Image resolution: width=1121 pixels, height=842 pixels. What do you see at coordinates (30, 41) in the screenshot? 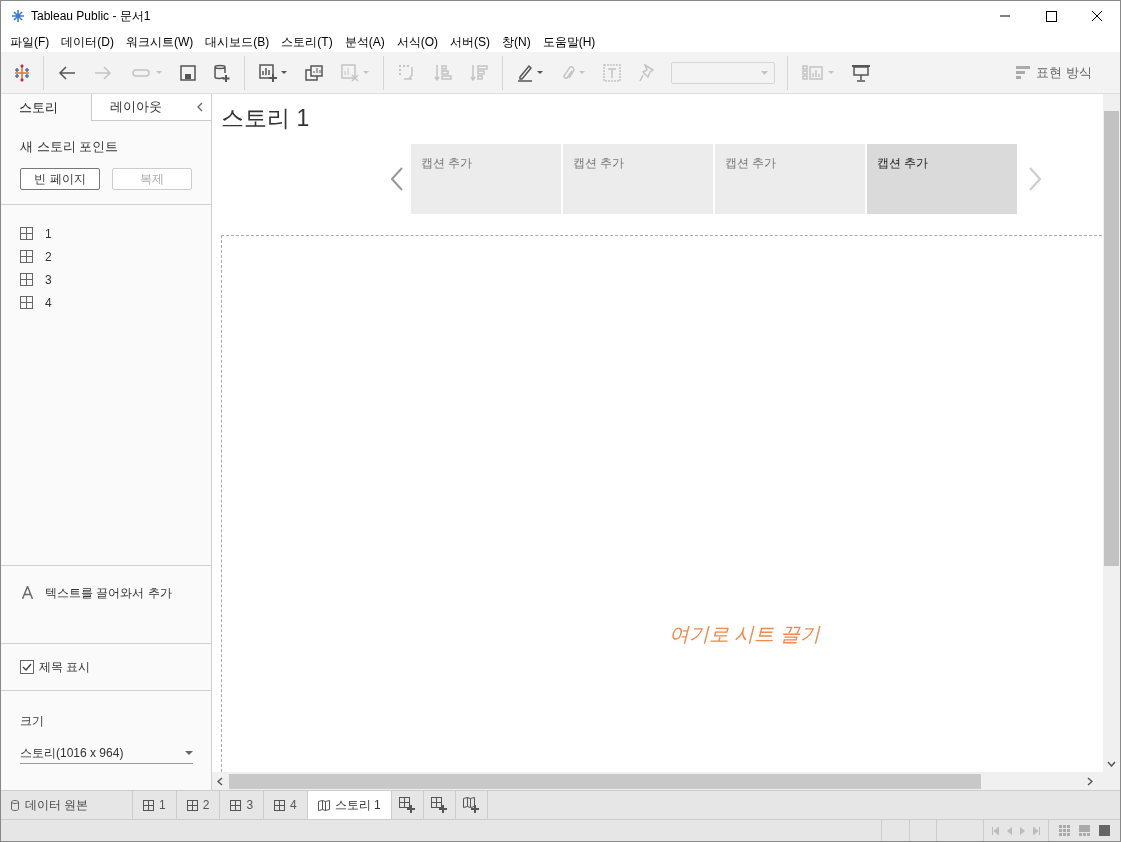
I see `menu-item: 파일(F)` at bounding box center [30, 41].